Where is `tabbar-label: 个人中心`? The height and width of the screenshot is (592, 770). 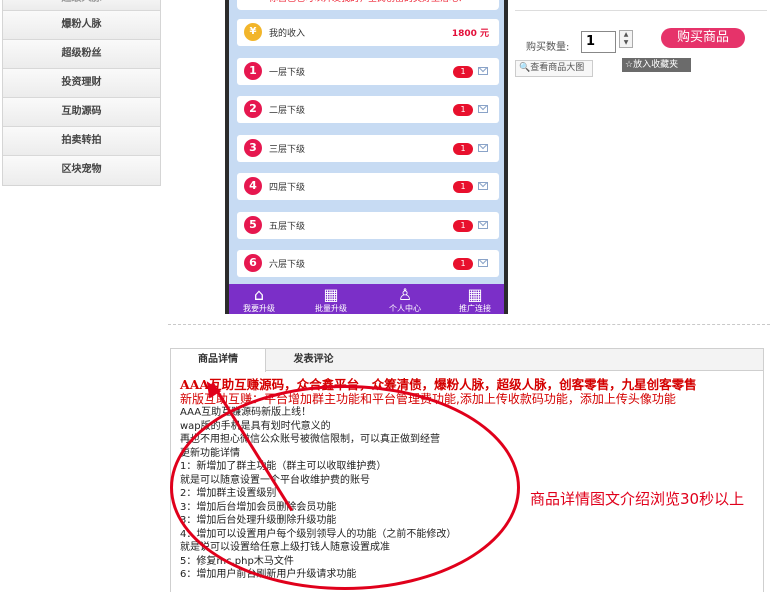 tabbar-label: 个人中心 is located at coordinates (405, 308).